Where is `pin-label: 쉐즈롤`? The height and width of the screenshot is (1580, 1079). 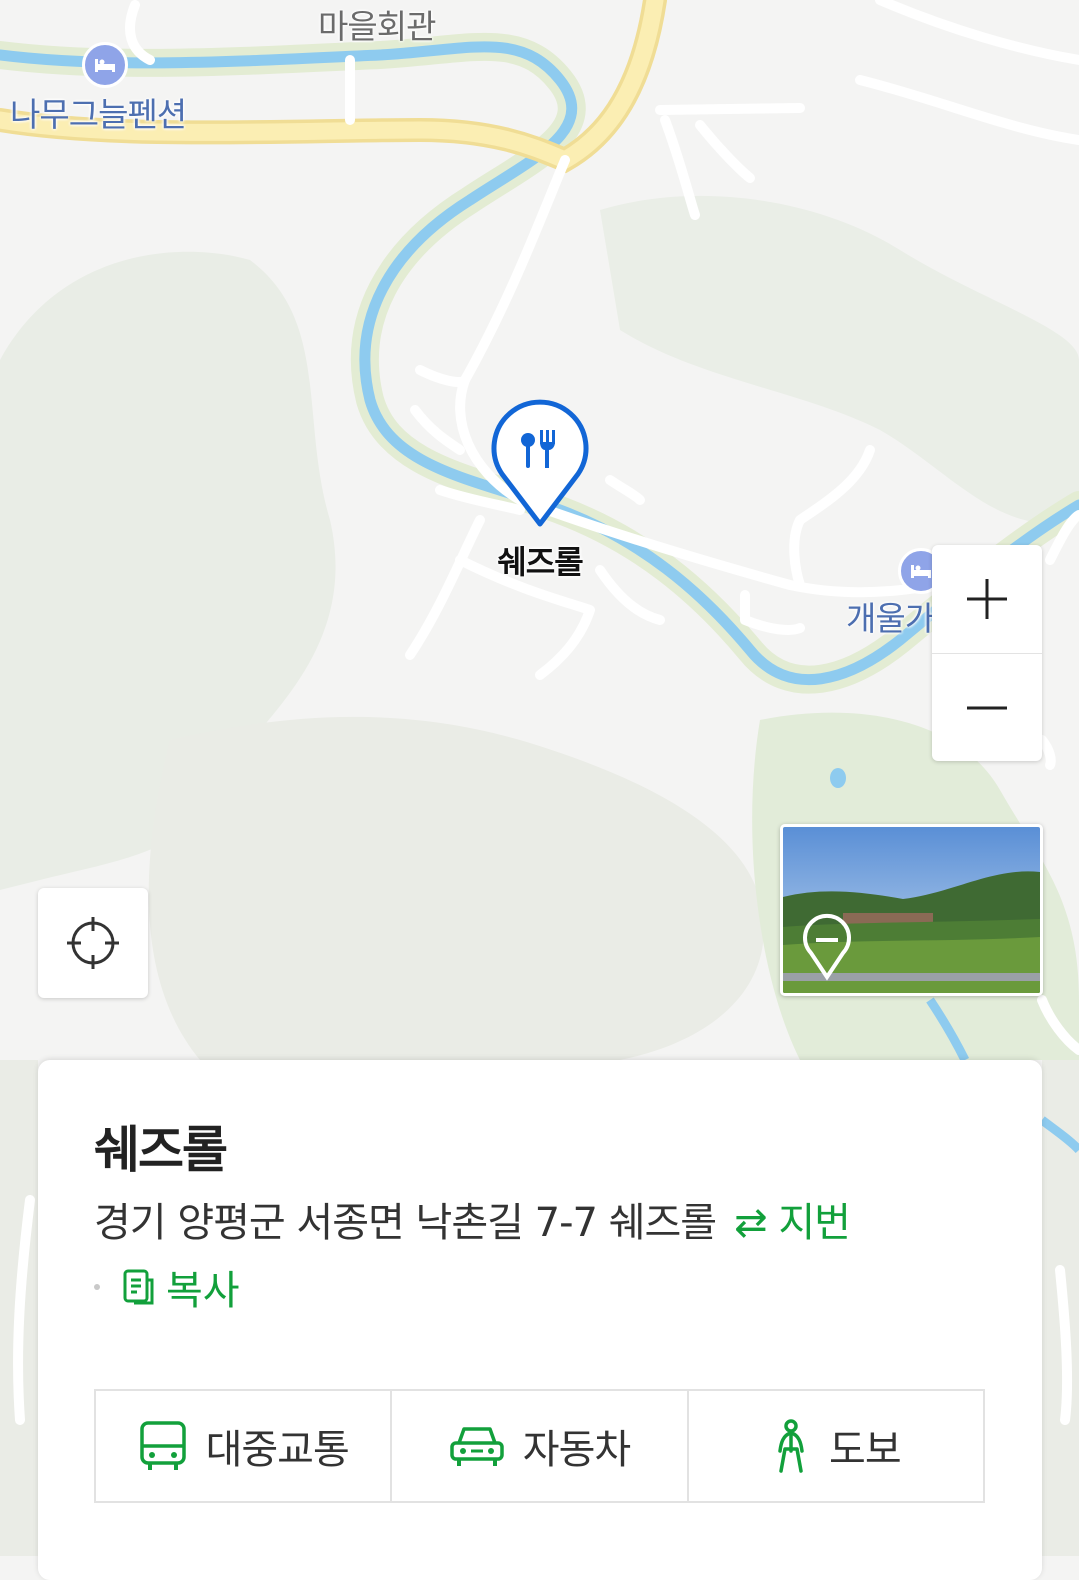 pin-label: 쉐즈롤 is located at coordinates (540, 560).